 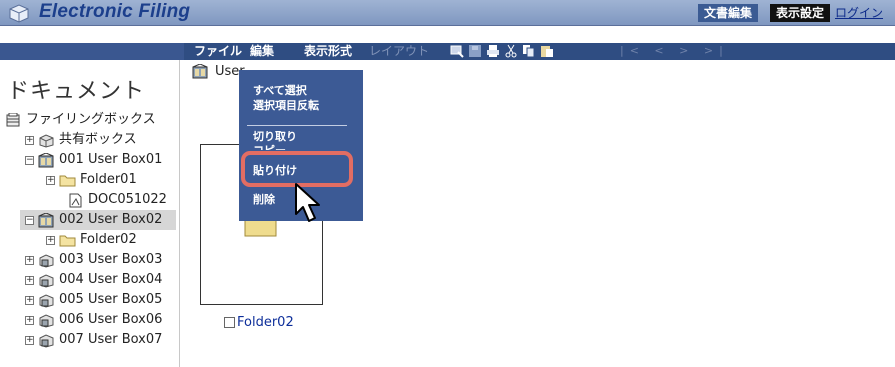 I want to click on mouse-pointer-icon, so click(x=307, y=202).